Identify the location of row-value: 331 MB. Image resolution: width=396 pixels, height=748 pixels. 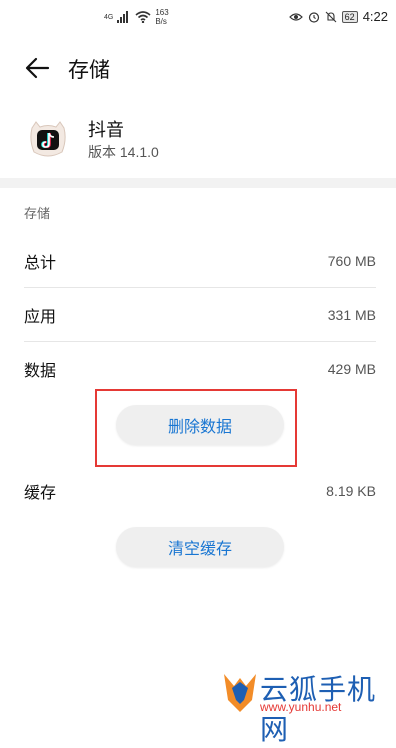
(351, 315).